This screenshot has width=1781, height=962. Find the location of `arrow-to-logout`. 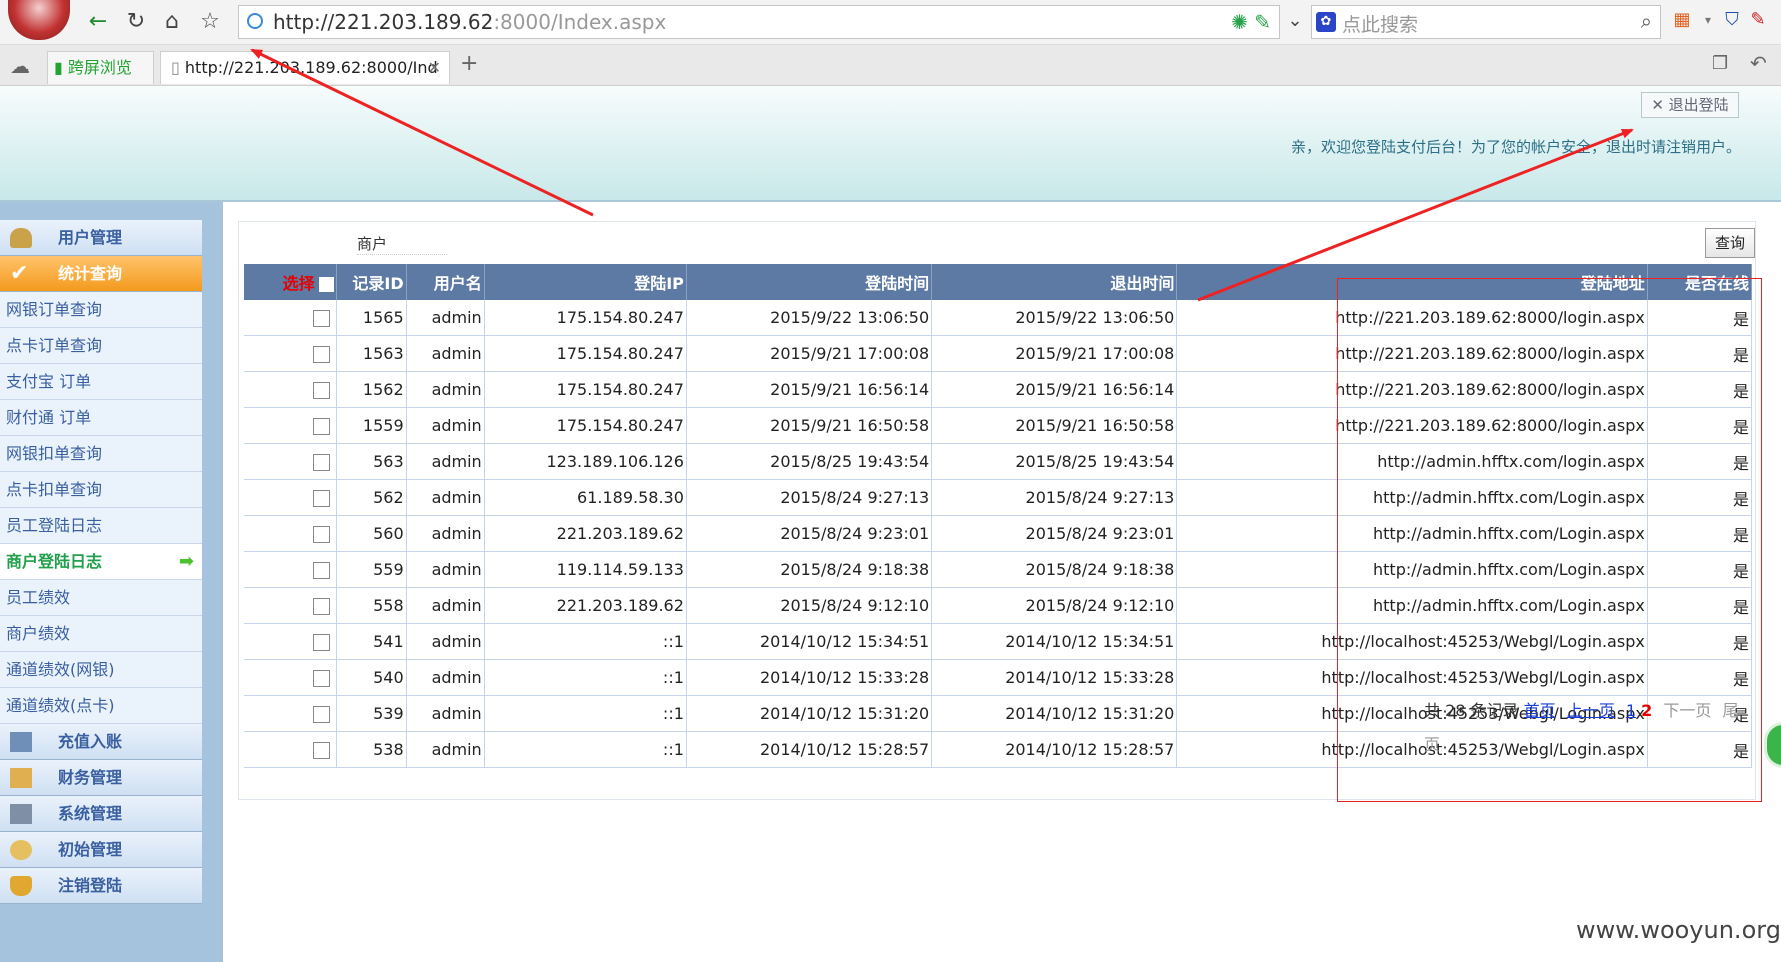

arrow-to-logout is located at coordinates (1415, 215).